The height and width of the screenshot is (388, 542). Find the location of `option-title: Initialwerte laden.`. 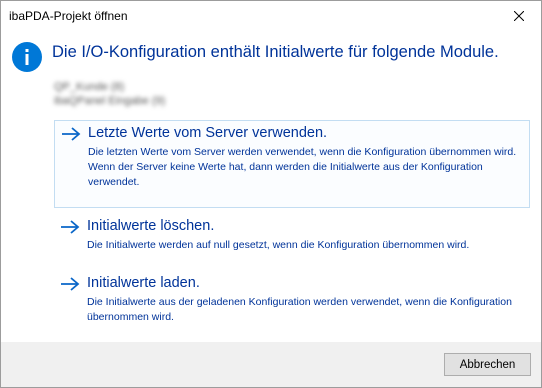

option-title: Initialwerte laden. is located at coordinates (143, 283).